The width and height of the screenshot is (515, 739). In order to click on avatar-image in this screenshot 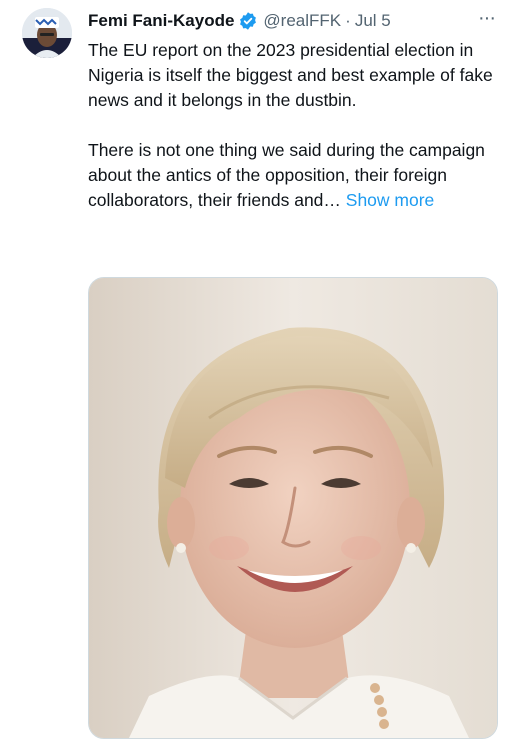, I will do `click(47, 33)`.